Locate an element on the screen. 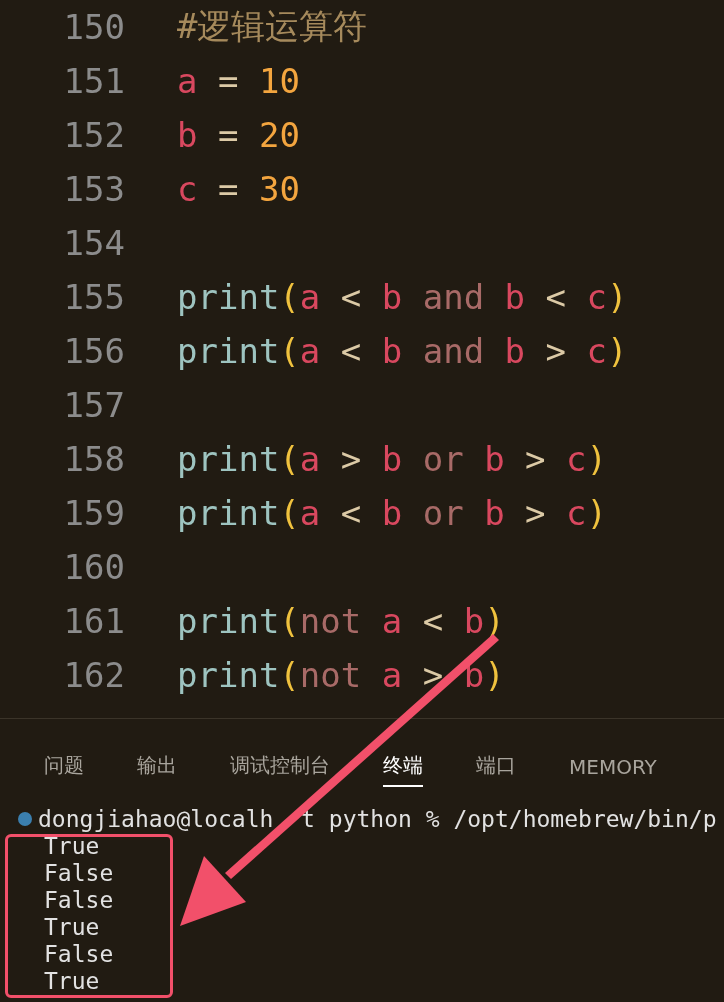 The height and width of the screenshot is (1002, 724). line-number: 155 is located at coordinates (93, 297).